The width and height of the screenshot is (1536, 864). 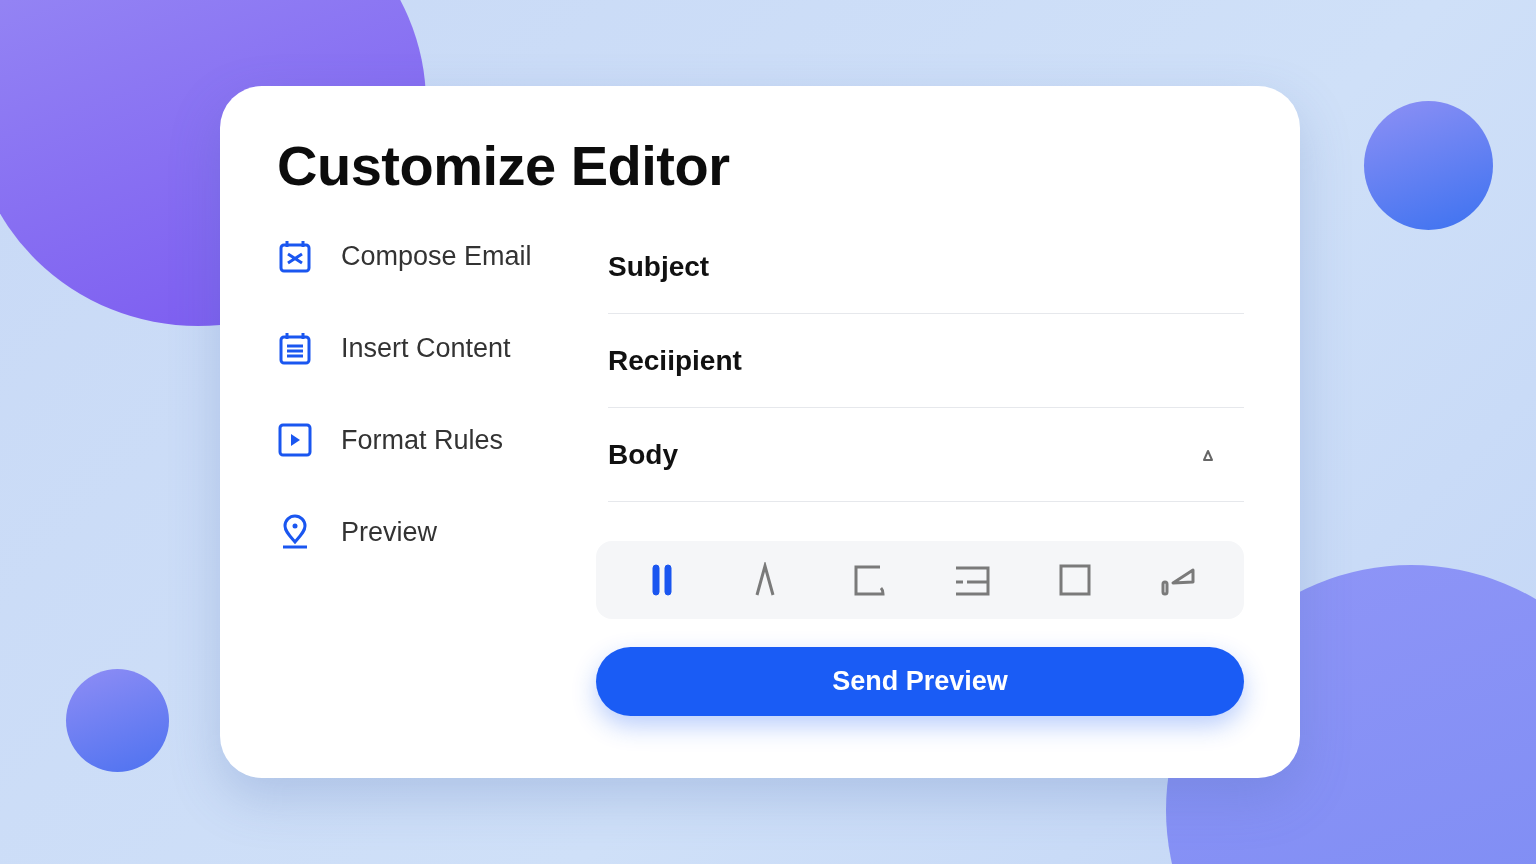 What do you see at coordinates (295, 440) in the screenshot?
I see `play-icon` at bounding box center [295, 440].